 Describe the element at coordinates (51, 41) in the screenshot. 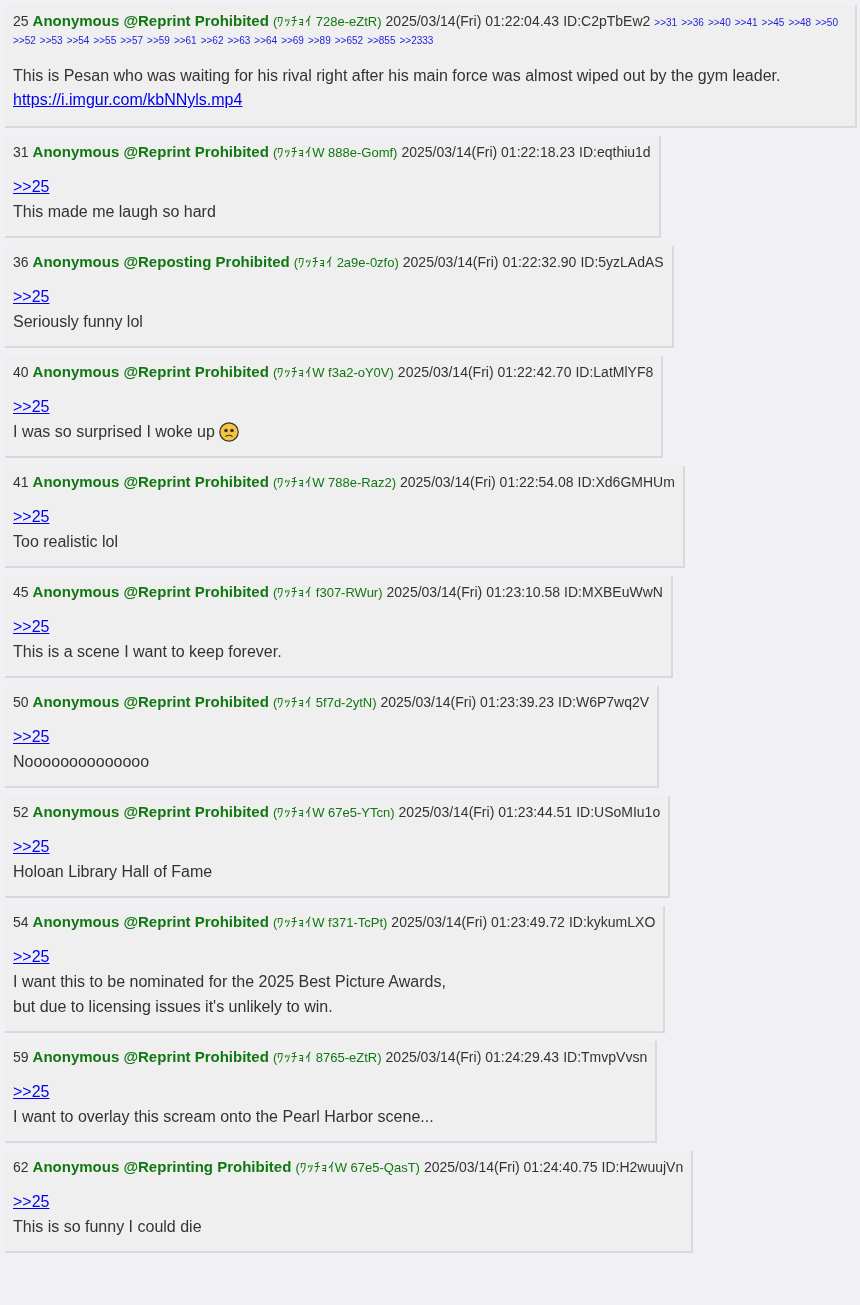

I see `backlink: >>53` at that location.